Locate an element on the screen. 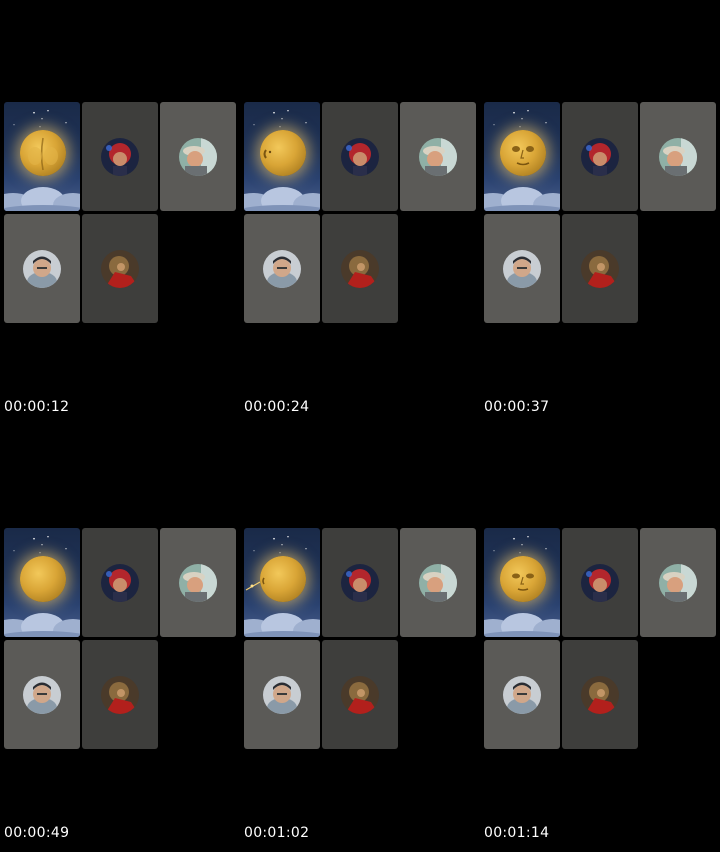 Image resolution: width=720 pixels, height=852 pixels. frame-timestamp: 00:01:14 is located at coordinates (517, 833).